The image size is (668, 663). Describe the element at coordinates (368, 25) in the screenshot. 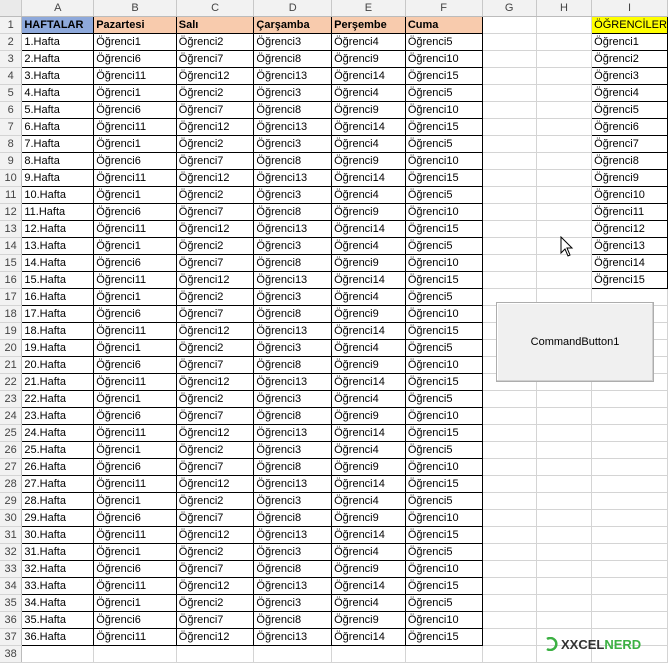

I see `header-cell: Perşembe` at that location.